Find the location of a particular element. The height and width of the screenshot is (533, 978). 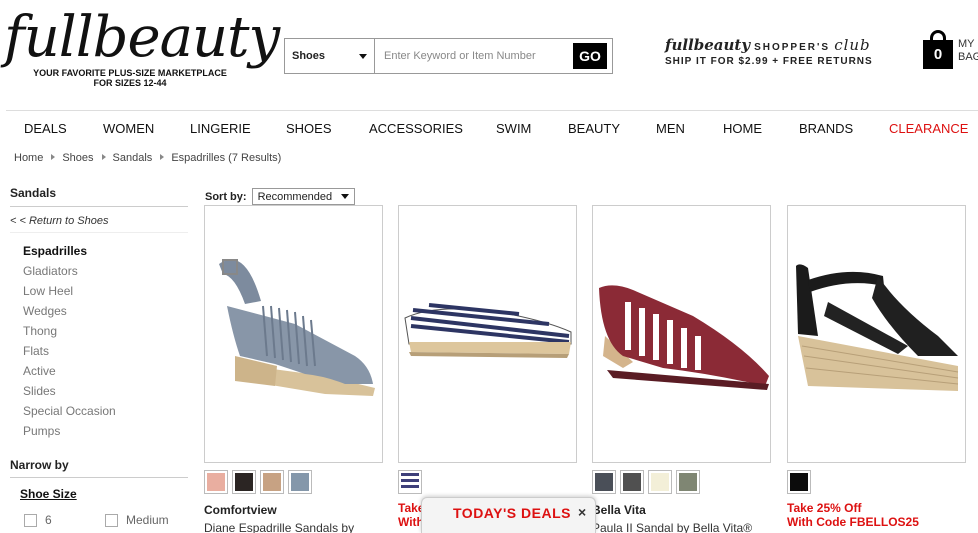

club-label: SHOPPER'S is located at coordinates (792, 47).